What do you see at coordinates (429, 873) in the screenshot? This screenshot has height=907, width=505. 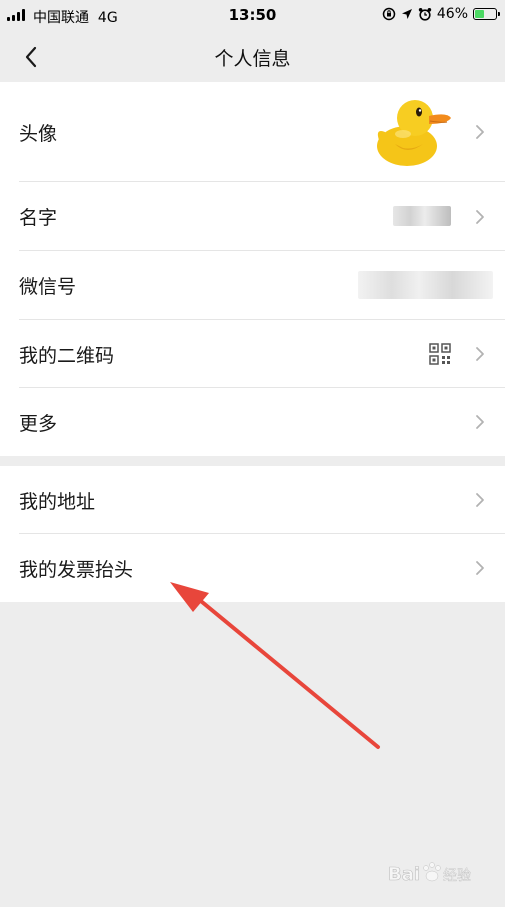 I see `baidu-logo: Bai 经验` at bounding box center [429, 873].